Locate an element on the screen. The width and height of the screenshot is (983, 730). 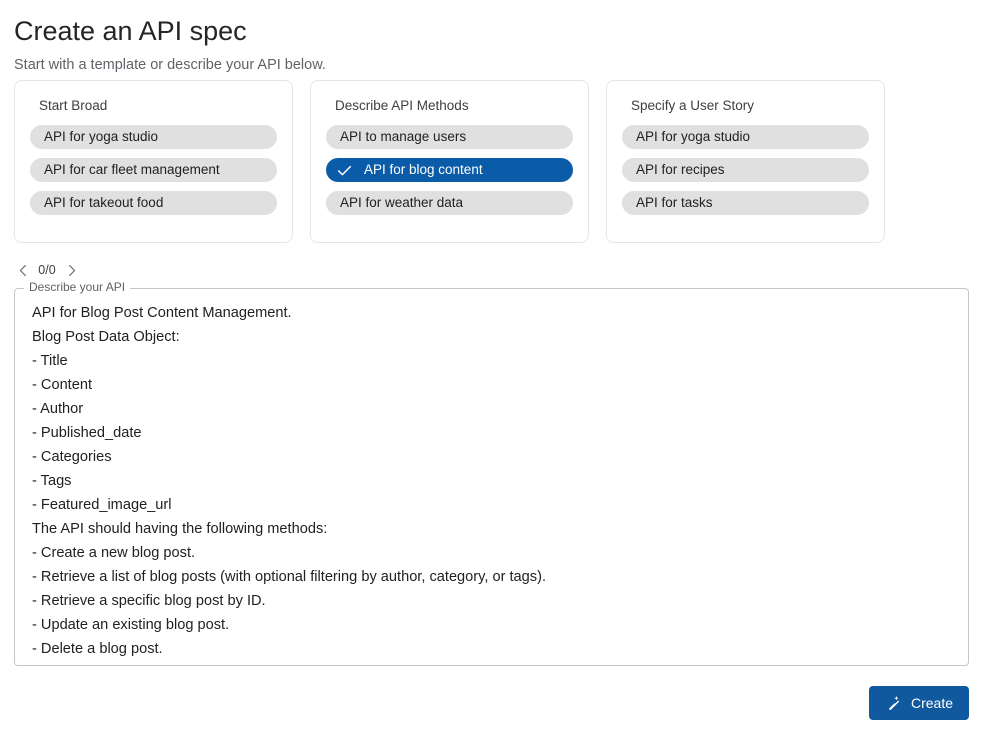
template-card-title: Describe API Methods is located at coordinates (402, 105).